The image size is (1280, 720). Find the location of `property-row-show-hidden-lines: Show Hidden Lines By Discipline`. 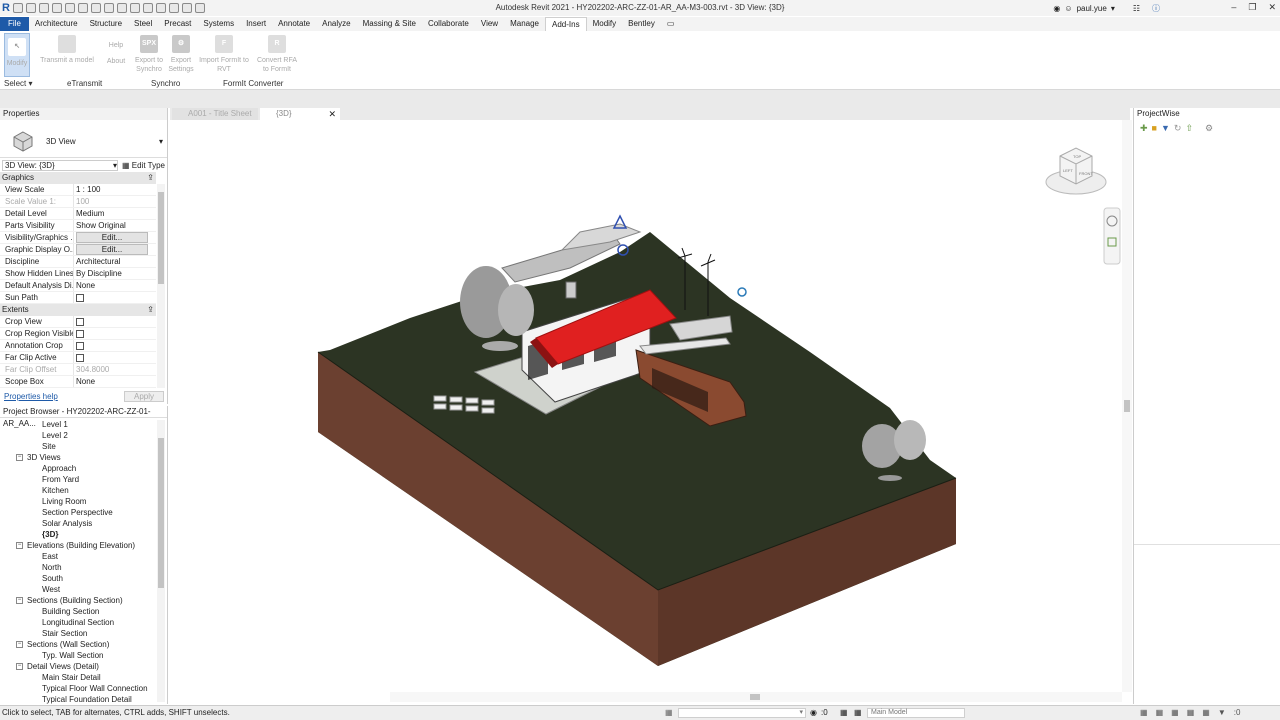

property-row-show-hidden-lines: Show Hidden Lines By Discipline is located at coordinates (78, 274).